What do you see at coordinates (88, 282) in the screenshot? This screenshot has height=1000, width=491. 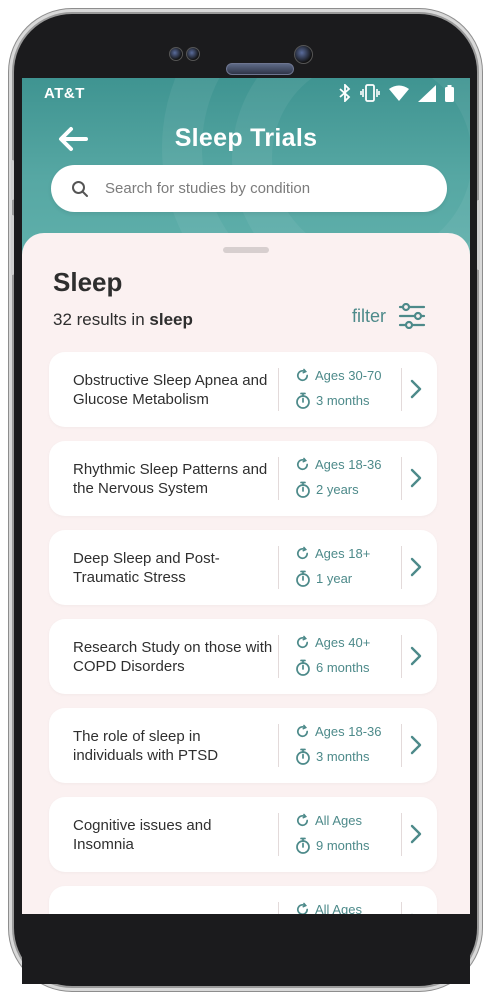 I see `page-title: Sleep` at bounding box center [88, 282].